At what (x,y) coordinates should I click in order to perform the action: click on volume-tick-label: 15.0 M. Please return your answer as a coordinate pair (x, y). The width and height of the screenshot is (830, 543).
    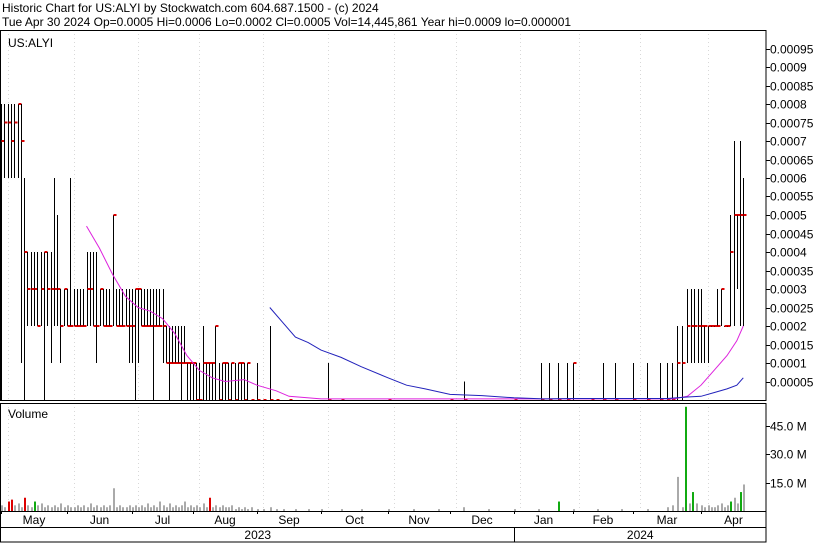
    Looking at the image, I should click on (788, 484).